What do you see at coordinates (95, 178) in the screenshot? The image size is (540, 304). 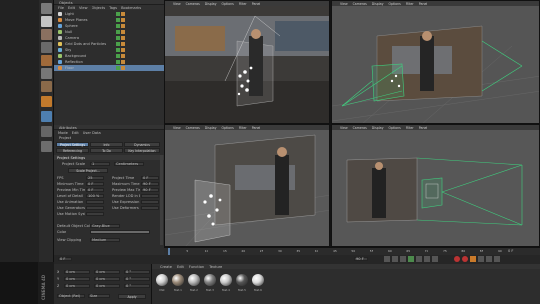 I see `field-input: 25` at bounding box center [95, 178].